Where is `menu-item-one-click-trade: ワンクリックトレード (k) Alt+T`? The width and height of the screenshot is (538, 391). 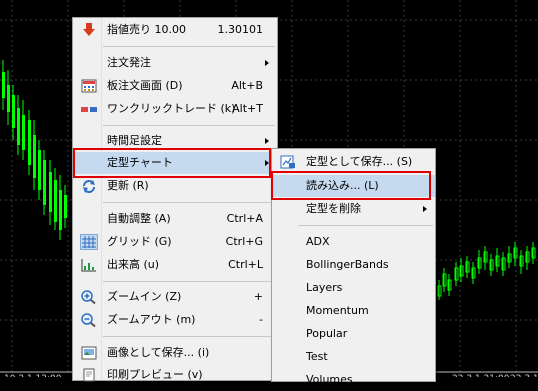 menu-item-one-click-trade: ワンクリックトレード (k) Alt+T is located at coordinates (175, 109).